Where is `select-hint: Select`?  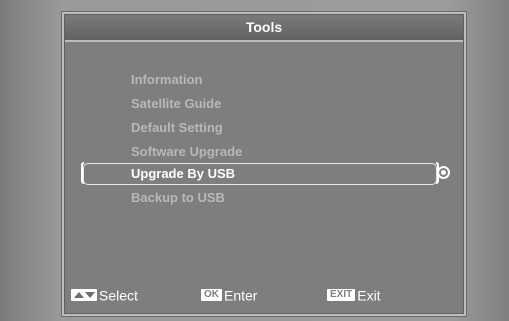 select-hint: Select is located at coordinates (104, 296).